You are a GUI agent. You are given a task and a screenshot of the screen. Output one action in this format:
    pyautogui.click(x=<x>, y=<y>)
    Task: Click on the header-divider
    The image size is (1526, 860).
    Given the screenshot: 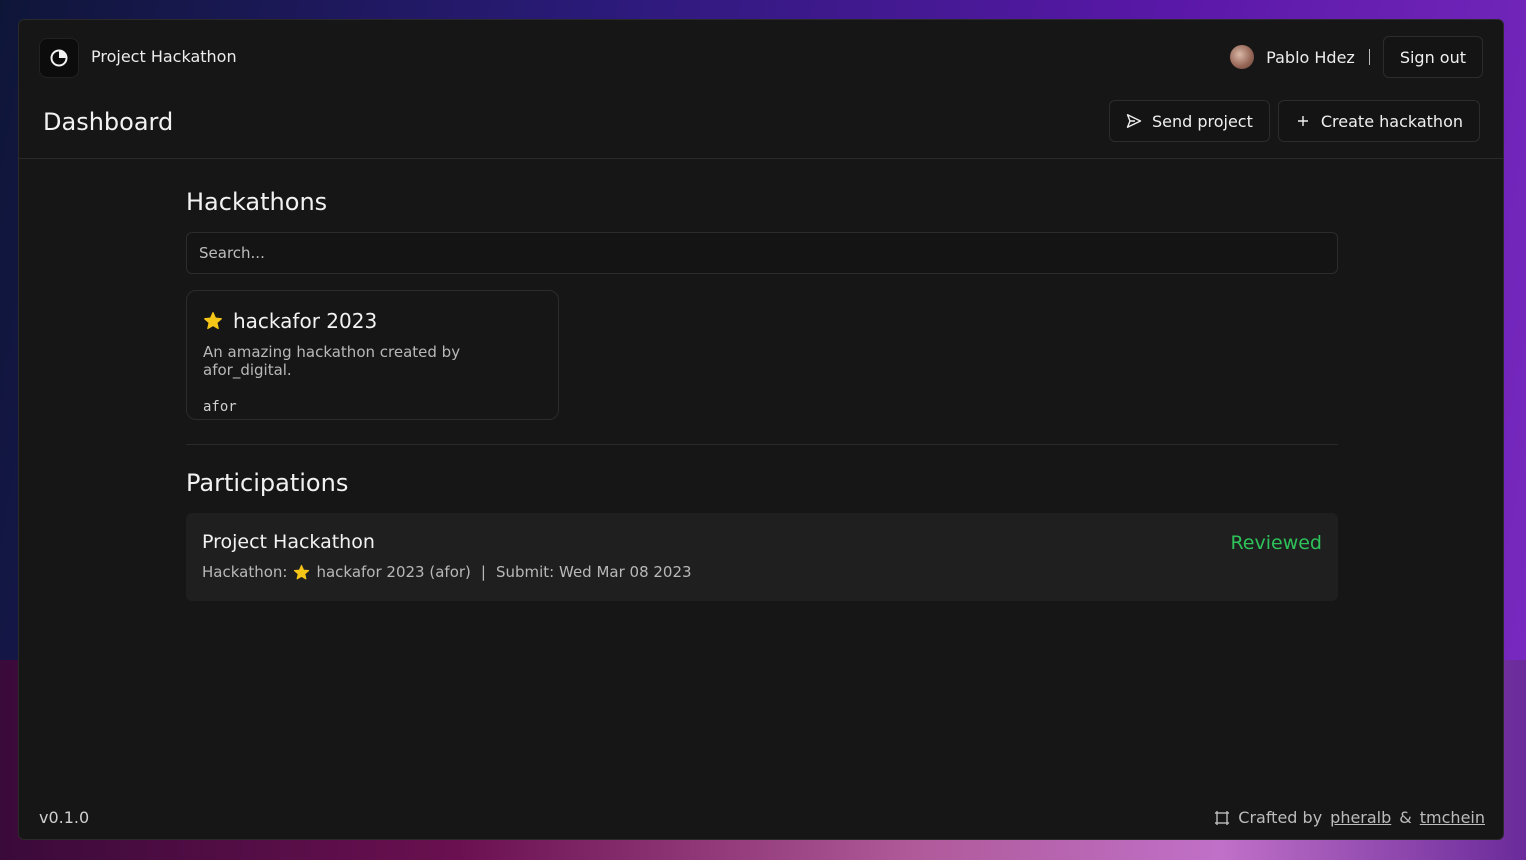 What is the action you would take?
    pyautogui.click(x=761, y=158)
    